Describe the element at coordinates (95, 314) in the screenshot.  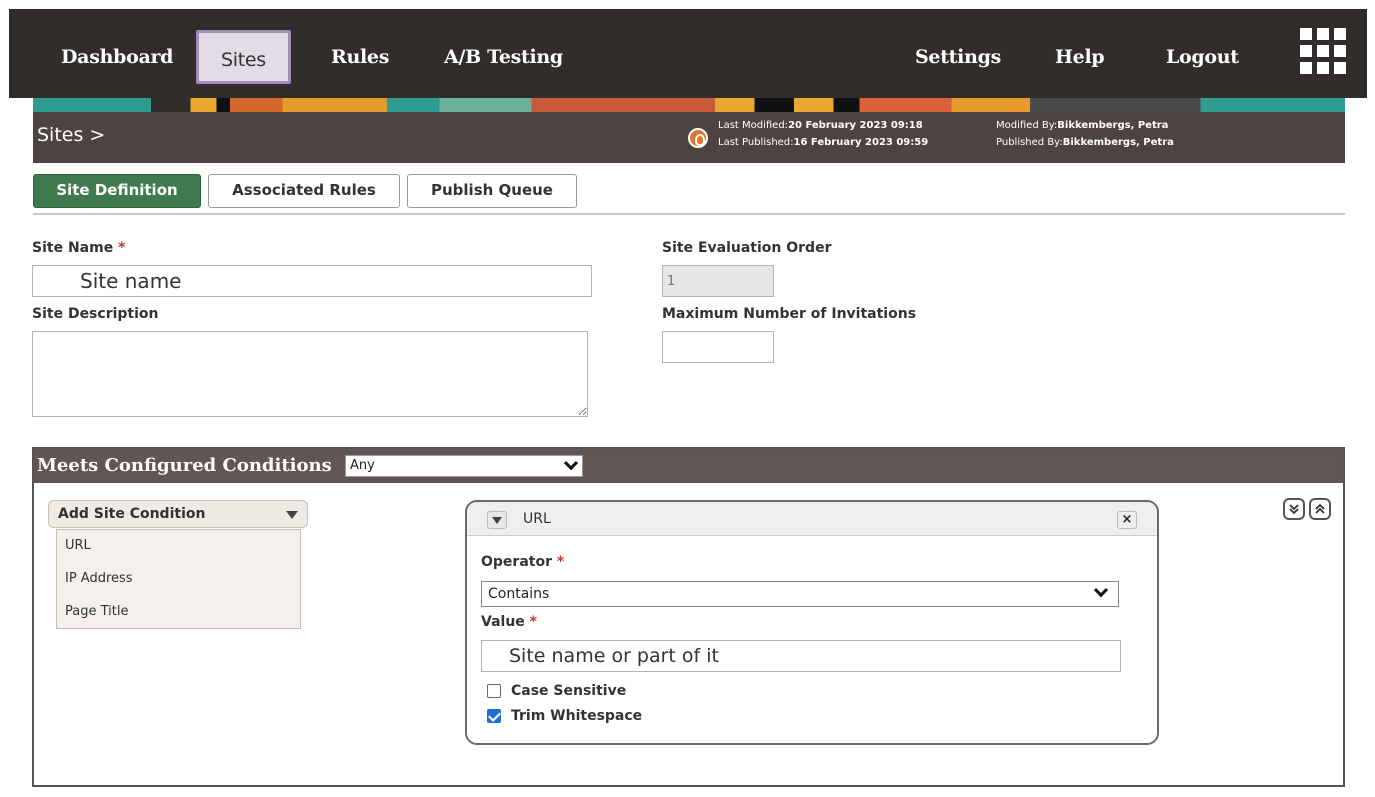
I see `site-description-label: Site Description` at that location.